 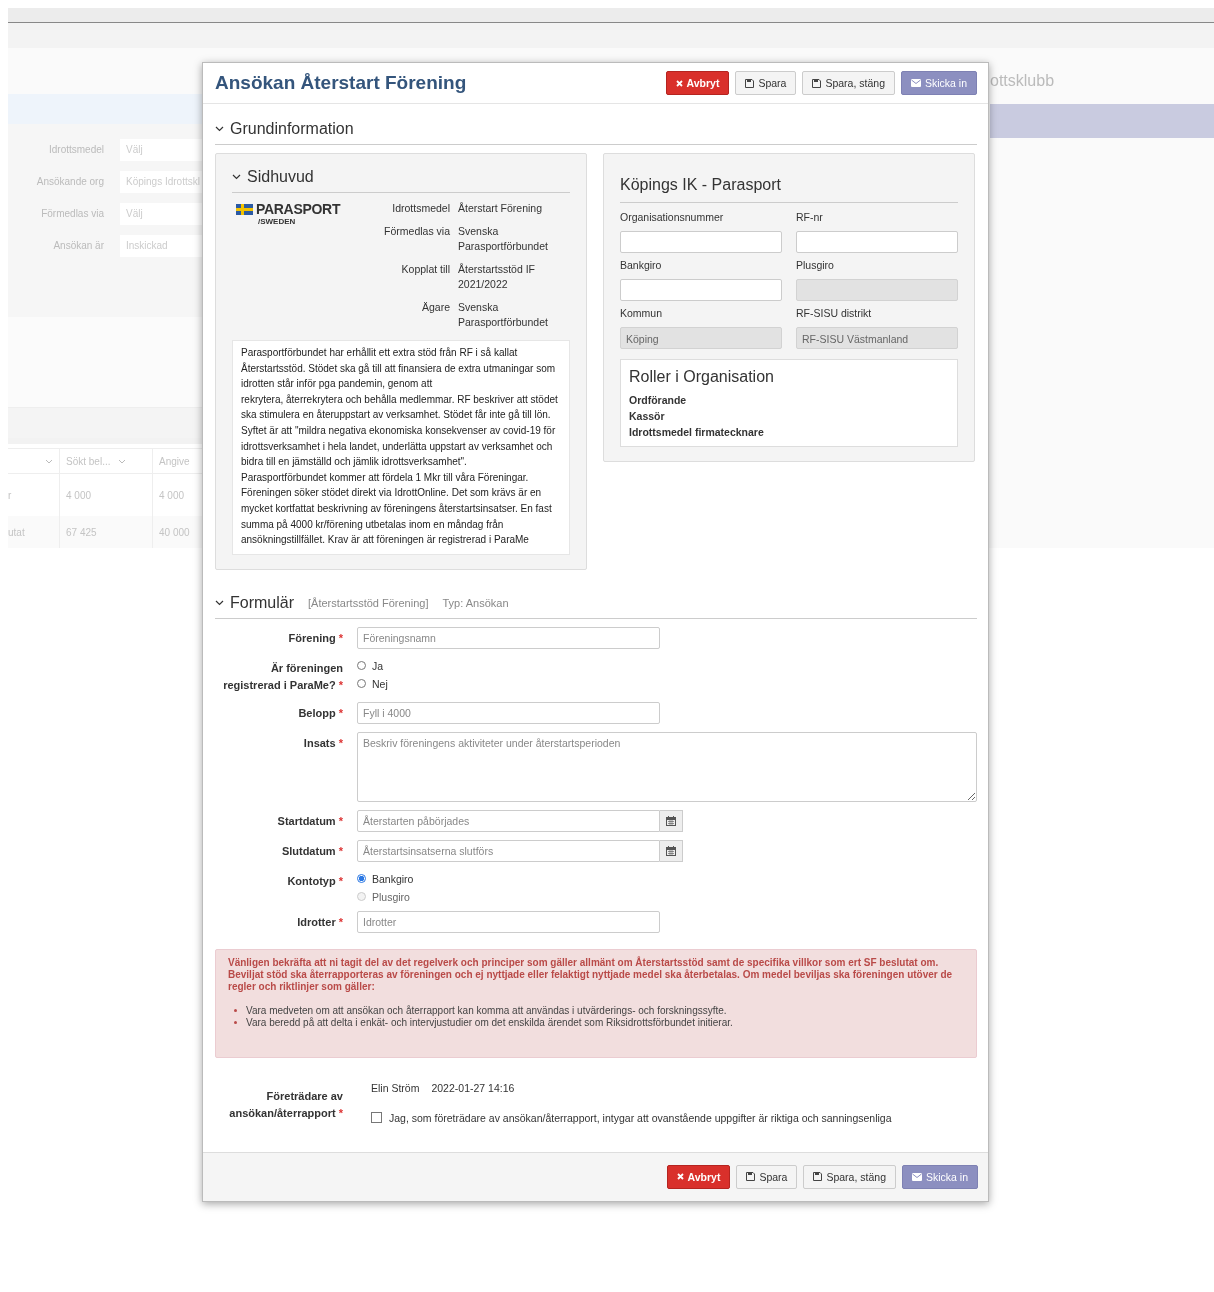 I want to click on input-field: Köping, so click(x=701, y=338).